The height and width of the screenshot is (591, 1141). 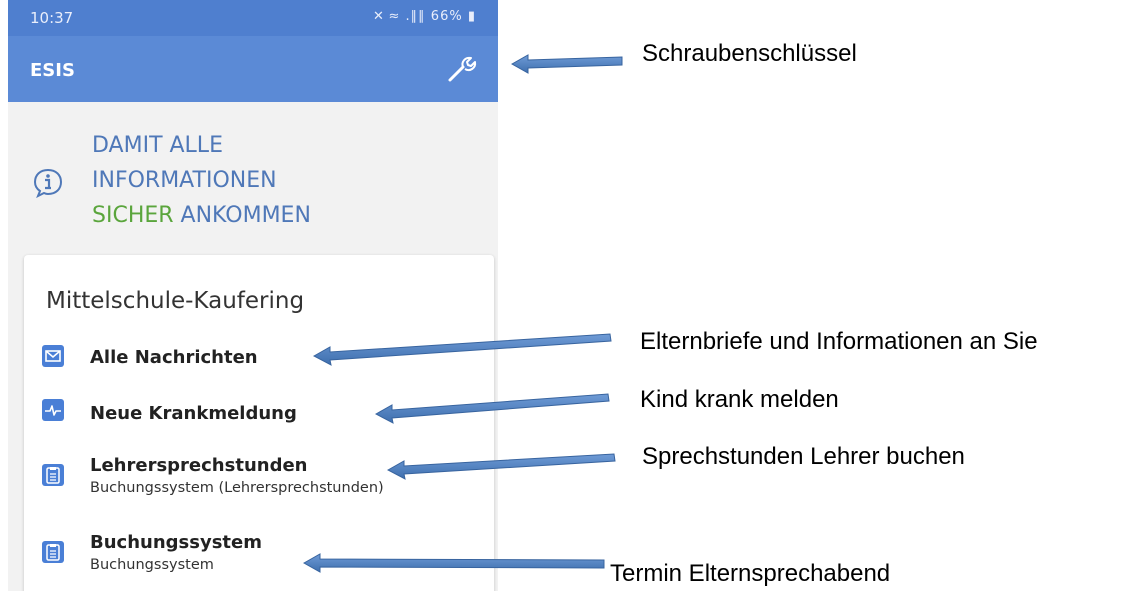 I want to click on menu-label-messages: Alle Nachrichten, so click(x=174, y=357).